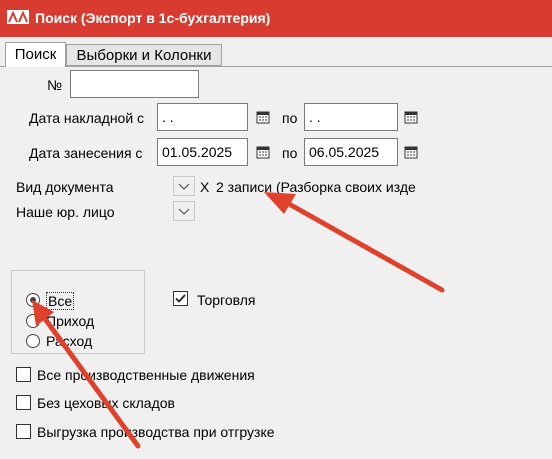  I want to click on export-production-checkbox, so click(23, 431).